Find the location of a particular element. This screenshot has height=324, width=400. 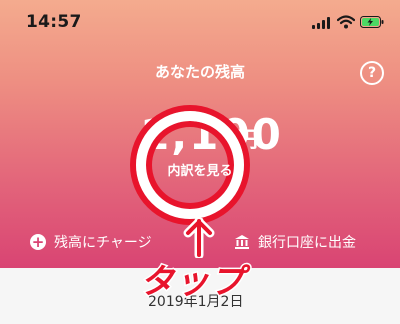

view-breakdown-link: 内訳を見る is located at coordinates (200, 169).